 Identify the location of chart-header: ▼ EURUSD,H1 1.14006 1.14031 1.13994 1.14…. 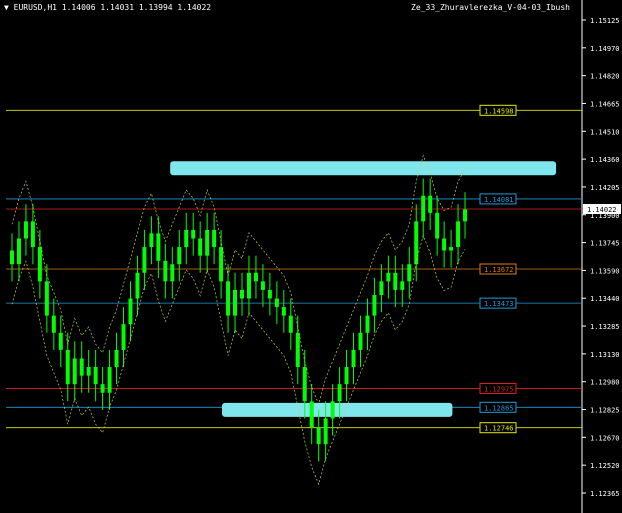
(311, 8).